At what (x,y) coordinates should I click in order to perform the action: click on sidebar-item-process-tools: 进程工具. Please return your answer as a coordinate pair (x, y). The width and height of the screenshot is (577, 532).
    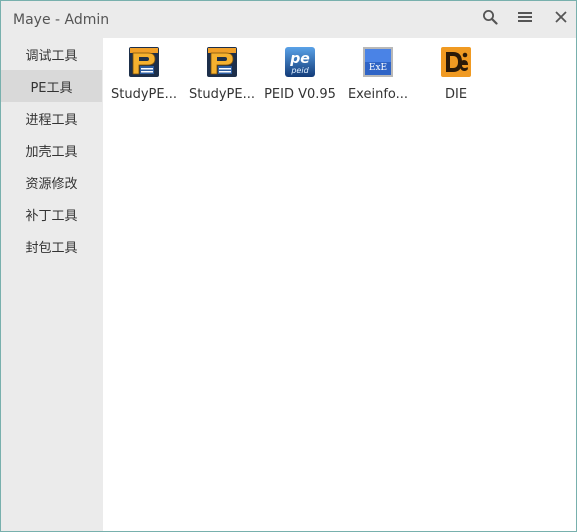
    Looking at the image, I should click on (51, 118).